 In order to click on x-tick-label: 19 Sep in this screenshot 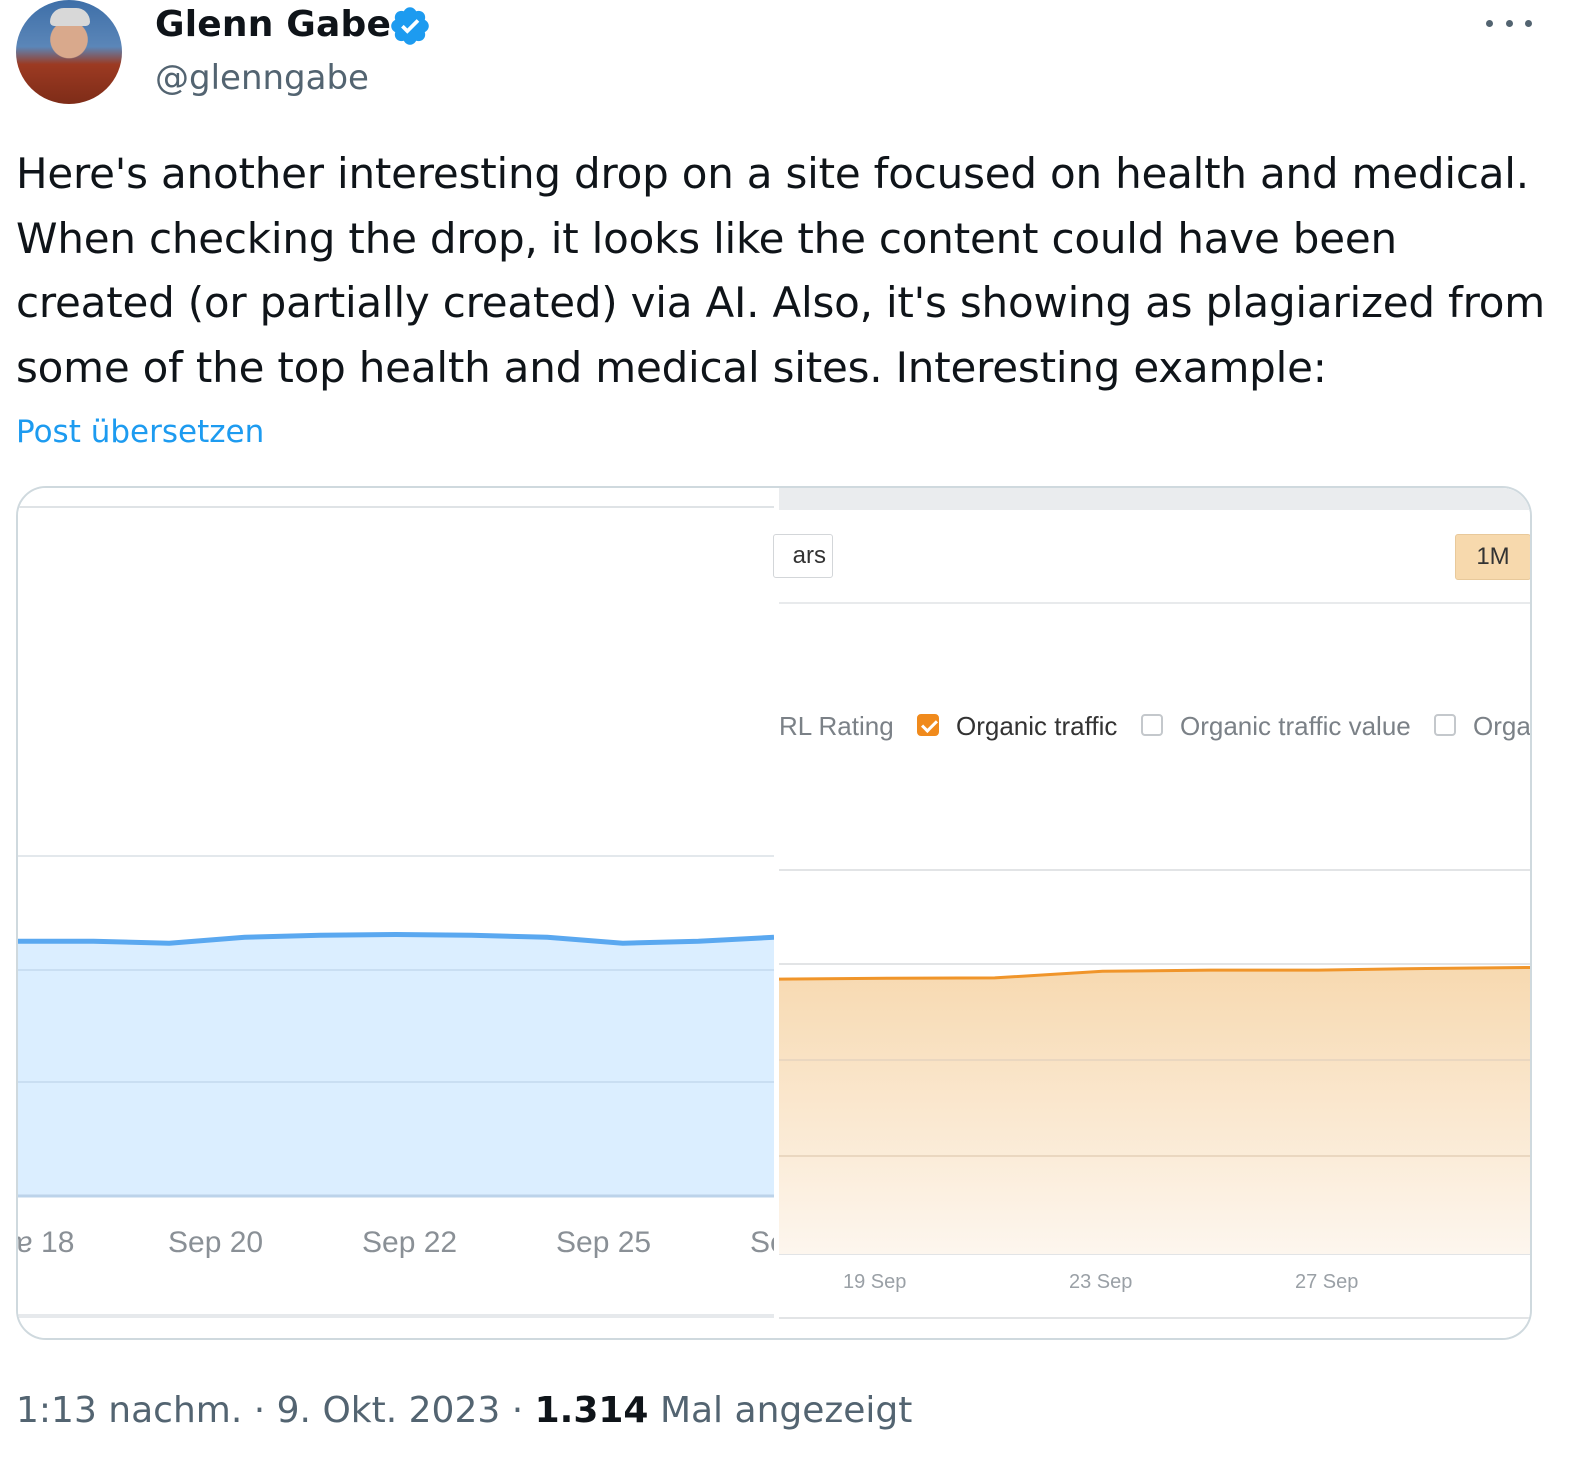, I will do `click(874, 1282)`.